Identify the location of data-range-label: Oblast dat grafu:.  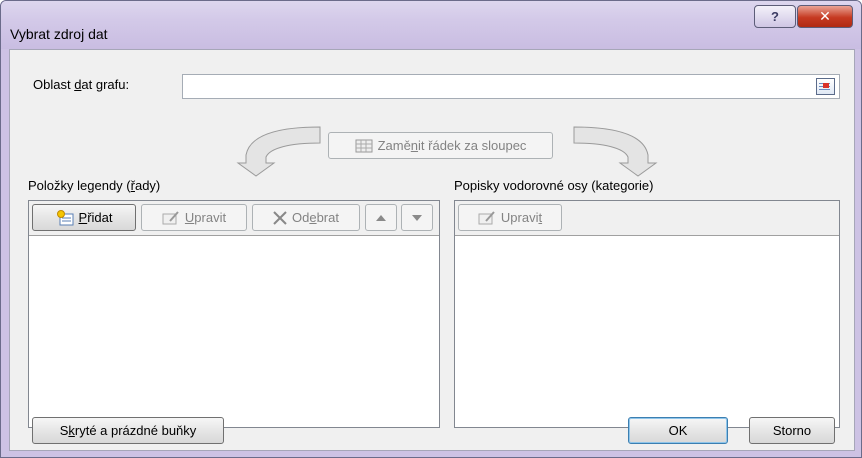
(81, 84).